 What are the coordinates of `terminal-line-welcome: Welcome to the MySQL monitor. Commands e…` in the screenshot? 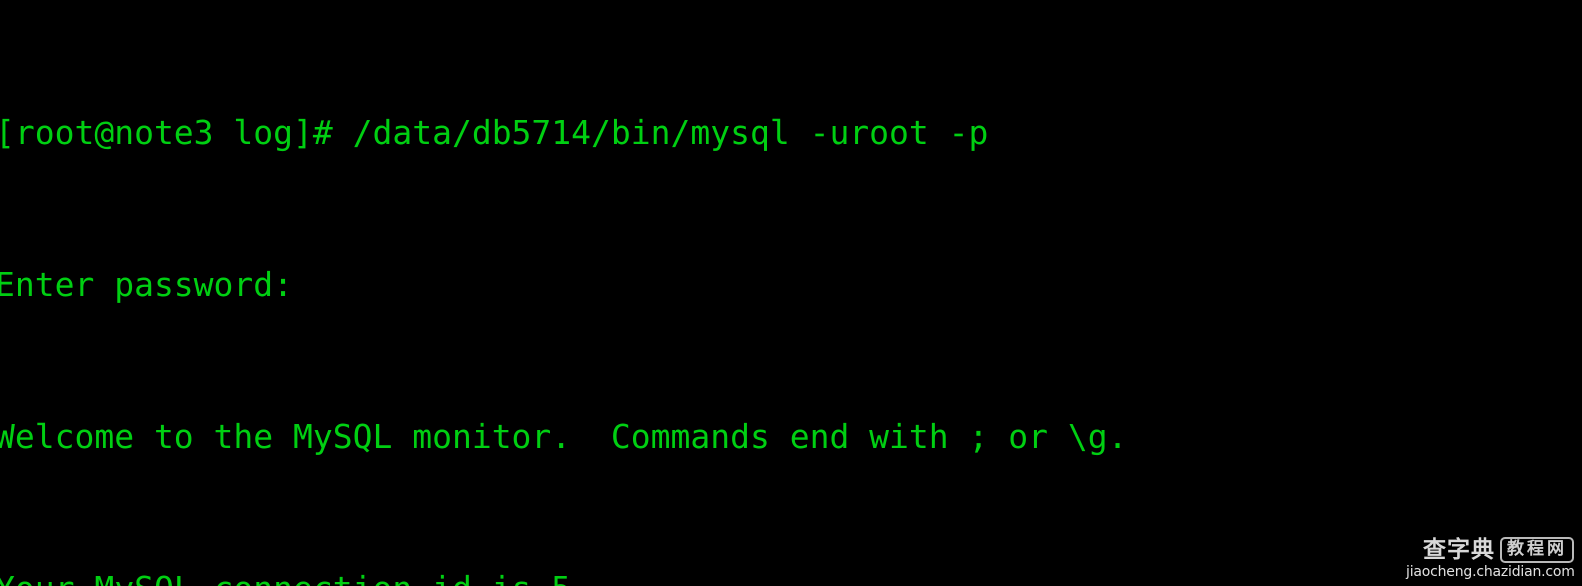 It's located at (564, 436).